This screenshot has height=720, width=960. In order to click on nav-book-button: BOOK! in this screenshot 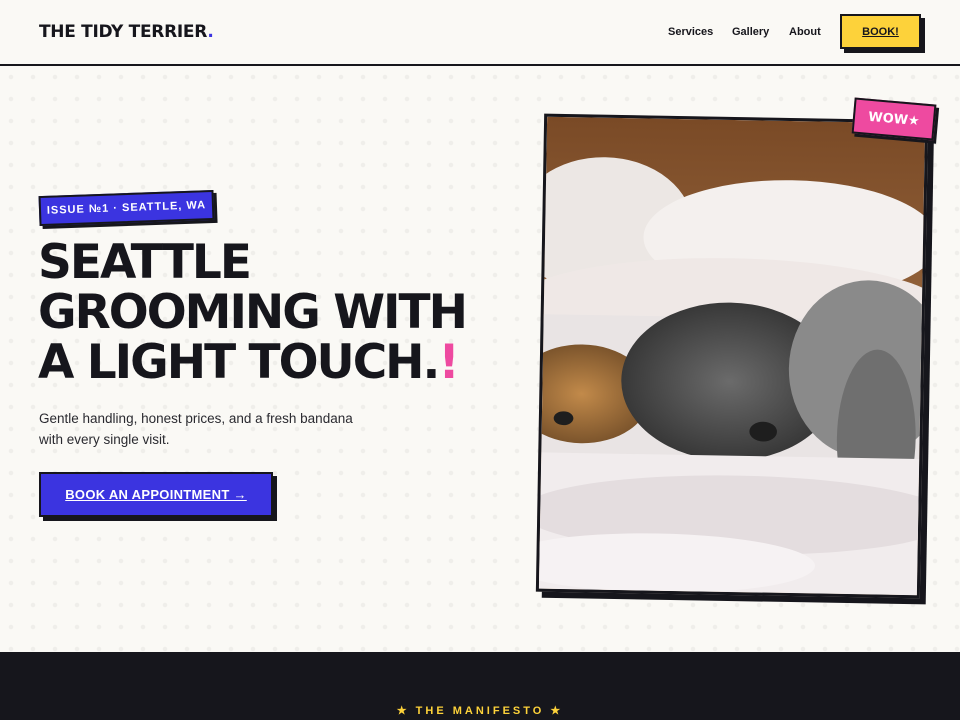, I will do `click(880, 31)`.